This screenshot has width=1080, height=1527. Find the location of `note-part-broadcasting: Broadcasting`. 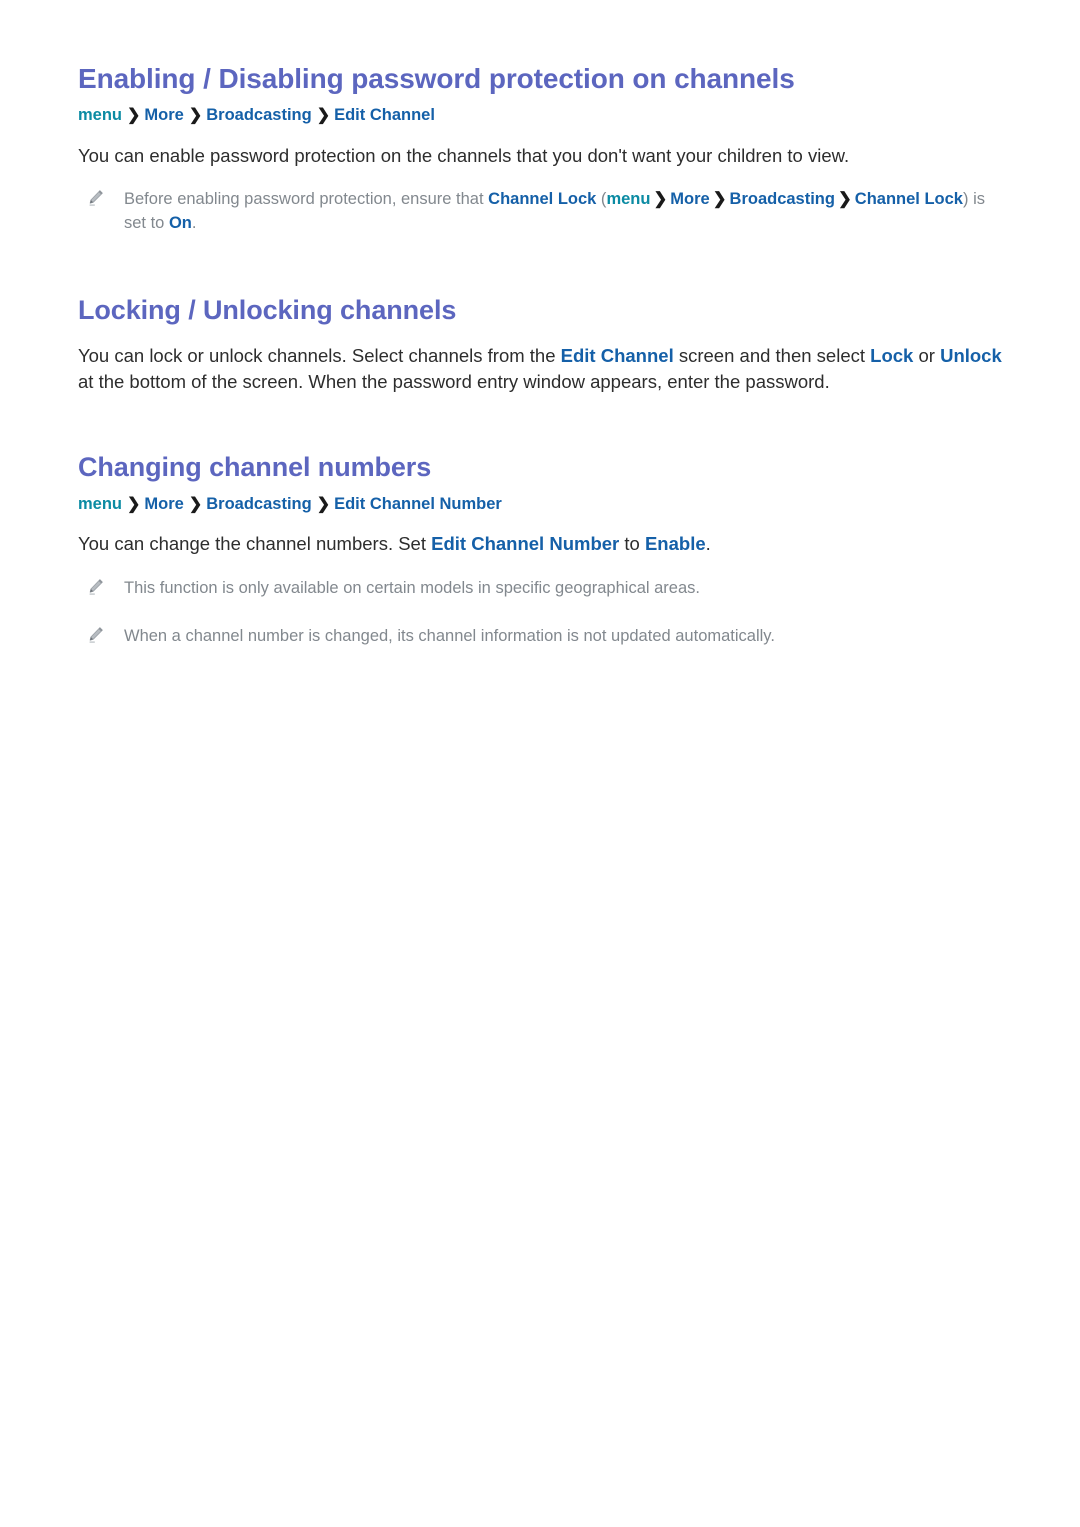

note-part-broadcasting: Broadcasting is located at coordinates (782, 199).